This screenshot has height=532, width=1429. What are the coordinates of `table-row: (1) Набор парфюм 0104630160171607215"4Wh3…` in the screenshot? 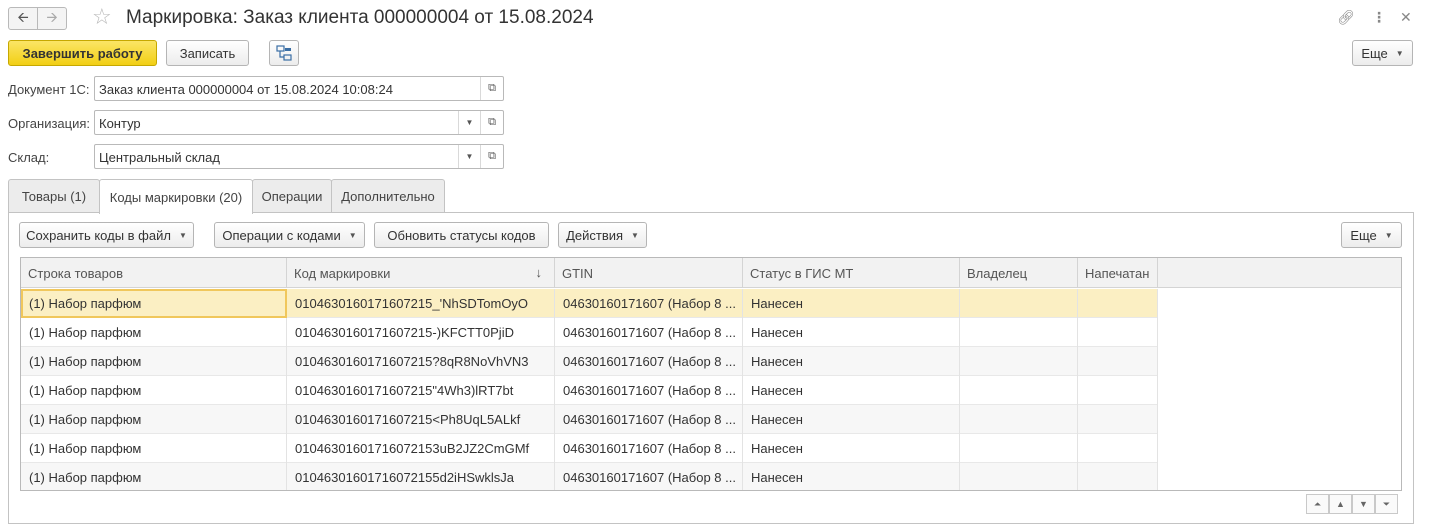 It's located at (589, 390).